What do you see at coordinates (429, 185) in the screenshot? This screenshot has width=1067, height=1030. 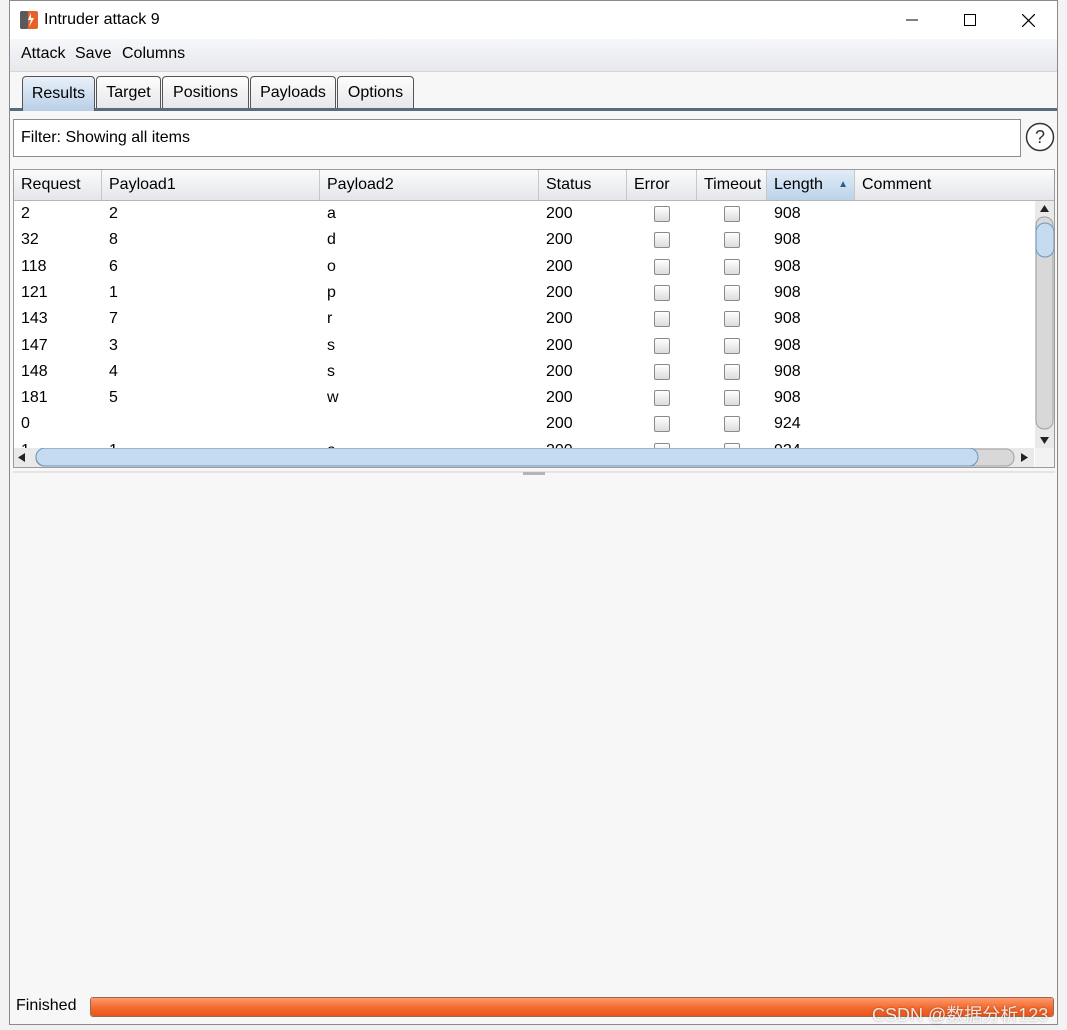 I see `column-header-payload2: Payload2` at bounding box center [429, 185].